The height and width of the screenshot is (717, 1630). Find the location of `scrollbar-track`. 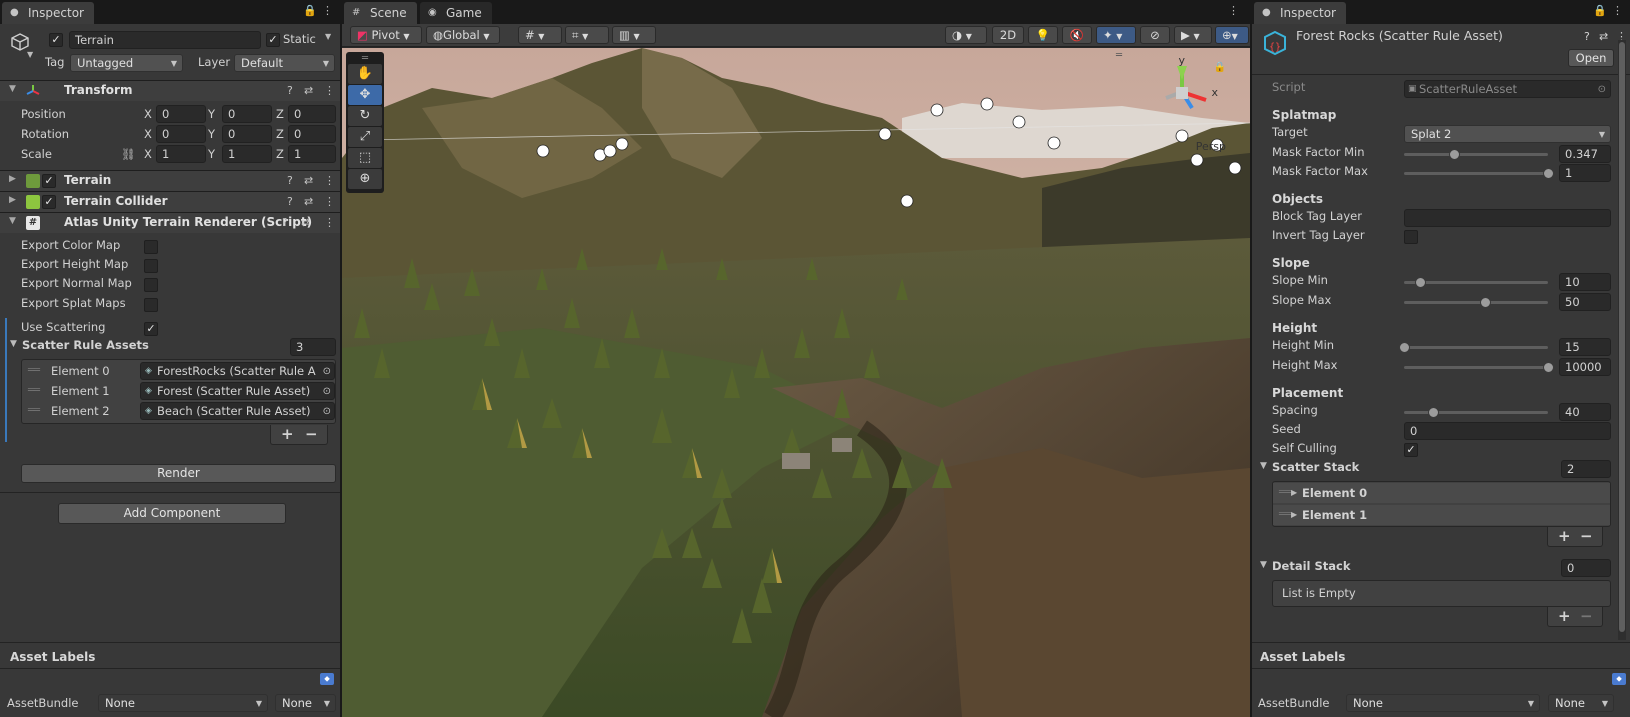

scrollbar-track is located at coordinates (1622, 340).